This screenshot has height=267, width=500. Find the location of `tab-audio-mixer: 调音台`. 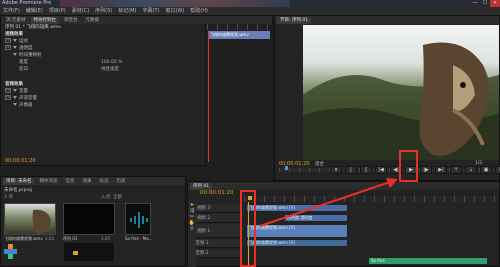

tab-audio-mixer: 调音台 is located at coordinates (71, 20).